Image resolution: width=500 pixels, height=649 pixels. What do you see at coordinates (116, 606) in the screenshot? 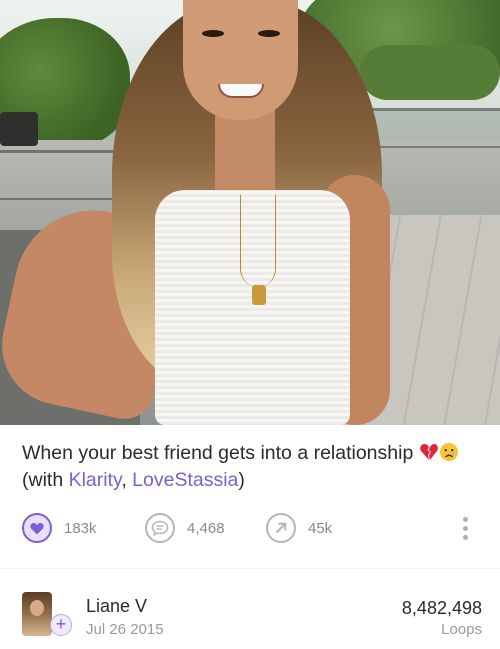
I see `author-name: Liane V` at bounding box center [116, 606].